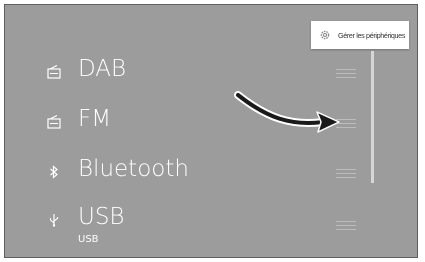 This screenshot has height=262, width=425. I want to click on scrollbar, so click(372, 117).